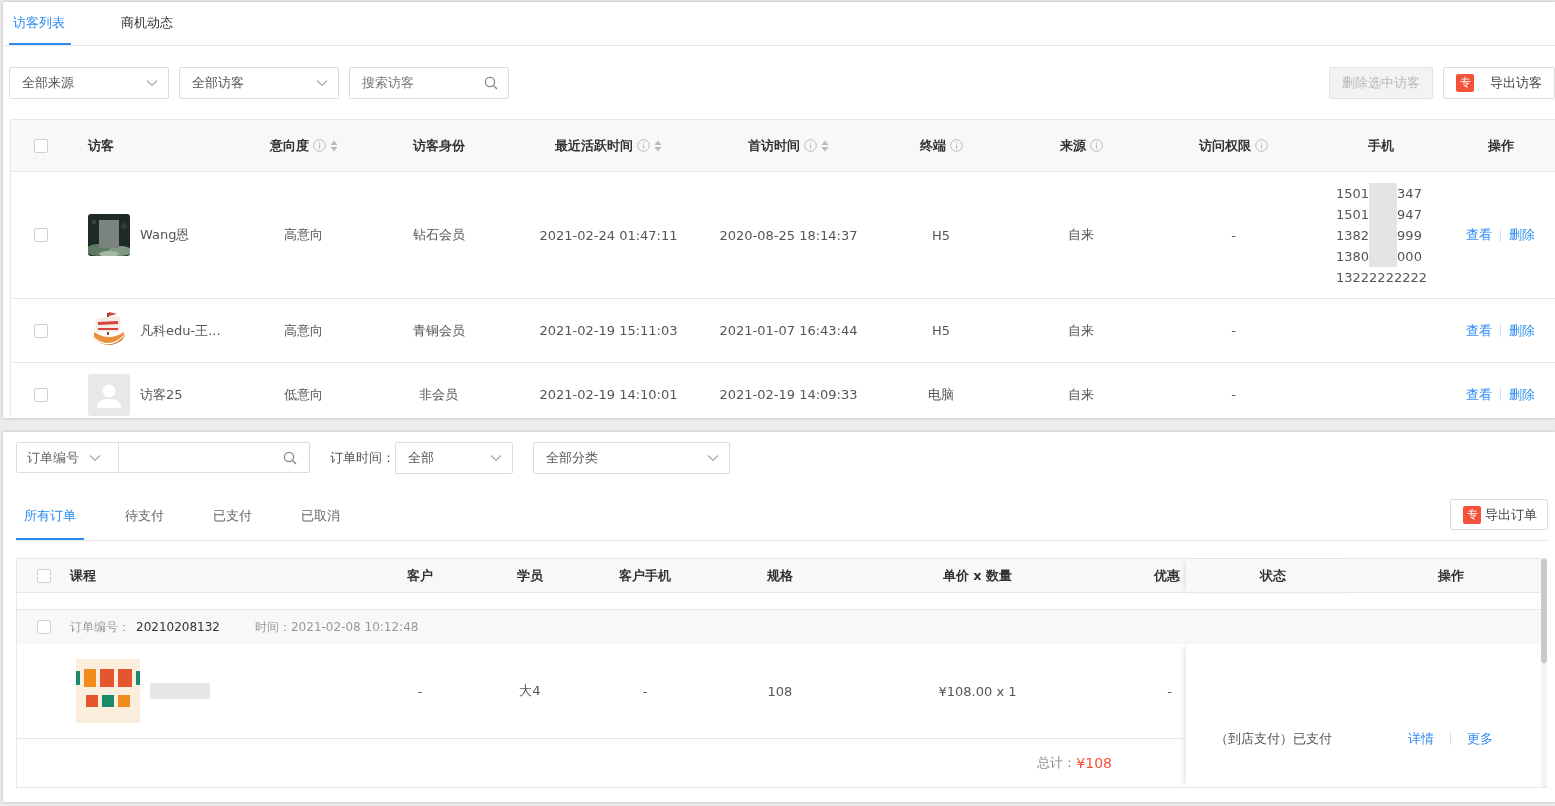  What do you see at coordinates (1499, 514) in the screenshot?
I see `export-button: 专 导出订单` at bounding box center [1499, 514].